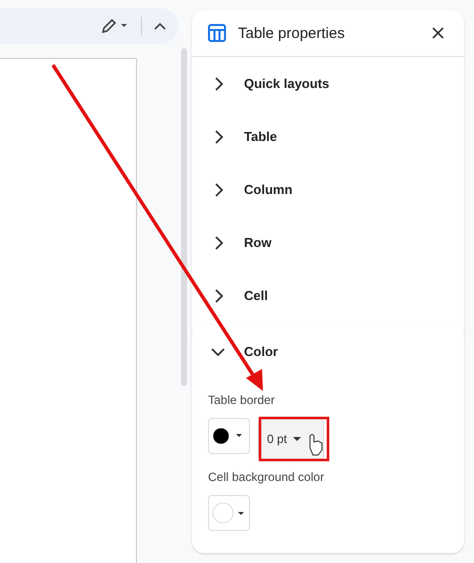 Image resolution: width=474 pixels, height=563 pixels. I want to click on section-header: Color, so click(328, 351).